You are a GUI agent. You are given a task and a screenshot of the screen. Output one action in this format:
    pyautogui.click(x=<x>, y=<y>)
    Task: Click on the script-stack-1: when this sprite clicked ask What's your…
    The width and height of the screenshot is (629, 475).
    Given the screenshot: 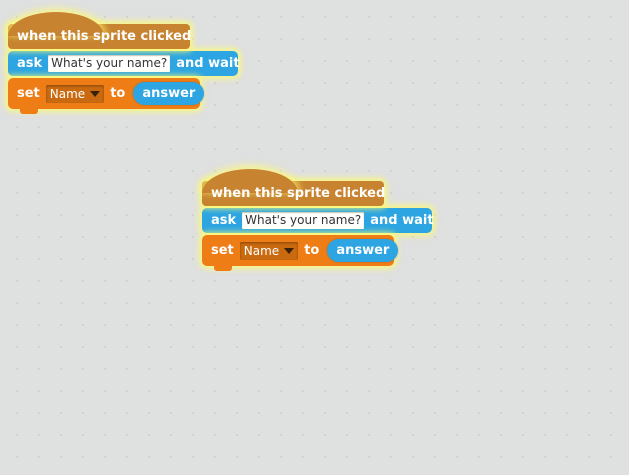 What is the action you would take?
    pyautogui.click(x=128, y=63)
    